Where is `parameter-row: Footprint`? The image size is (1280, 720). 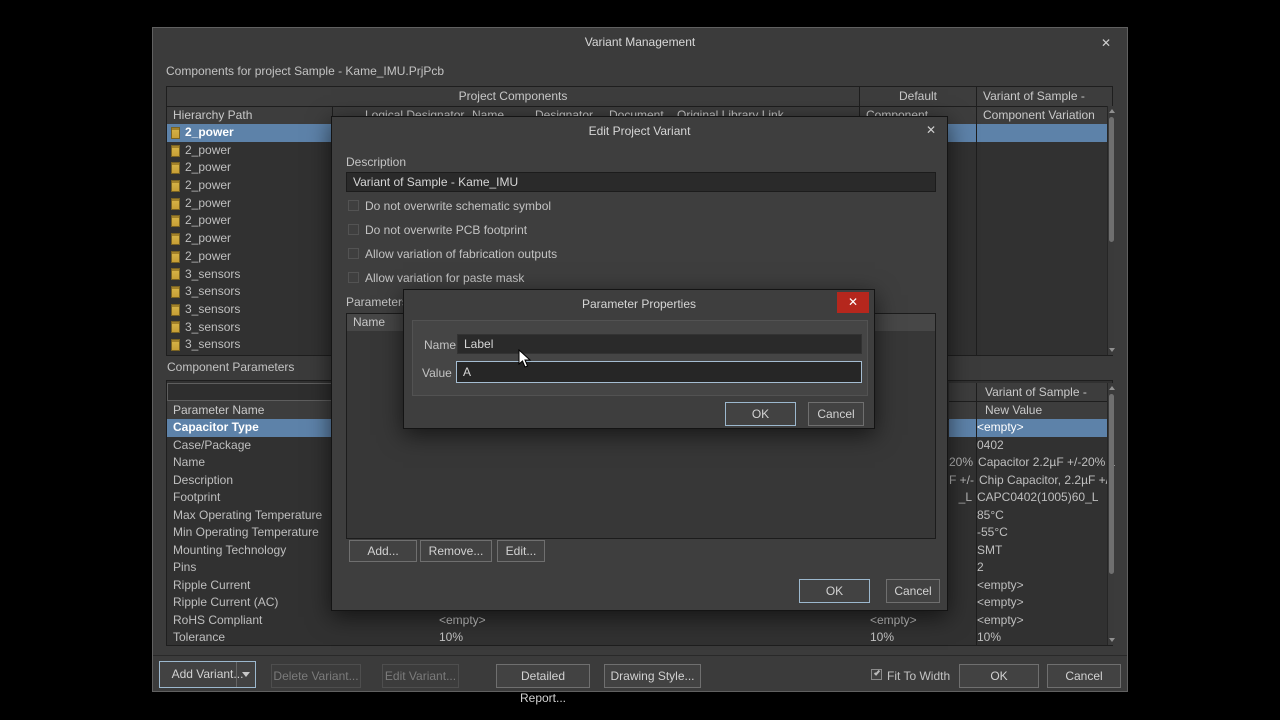
parameter-row: Footprint is located at coordinates (249, 498).